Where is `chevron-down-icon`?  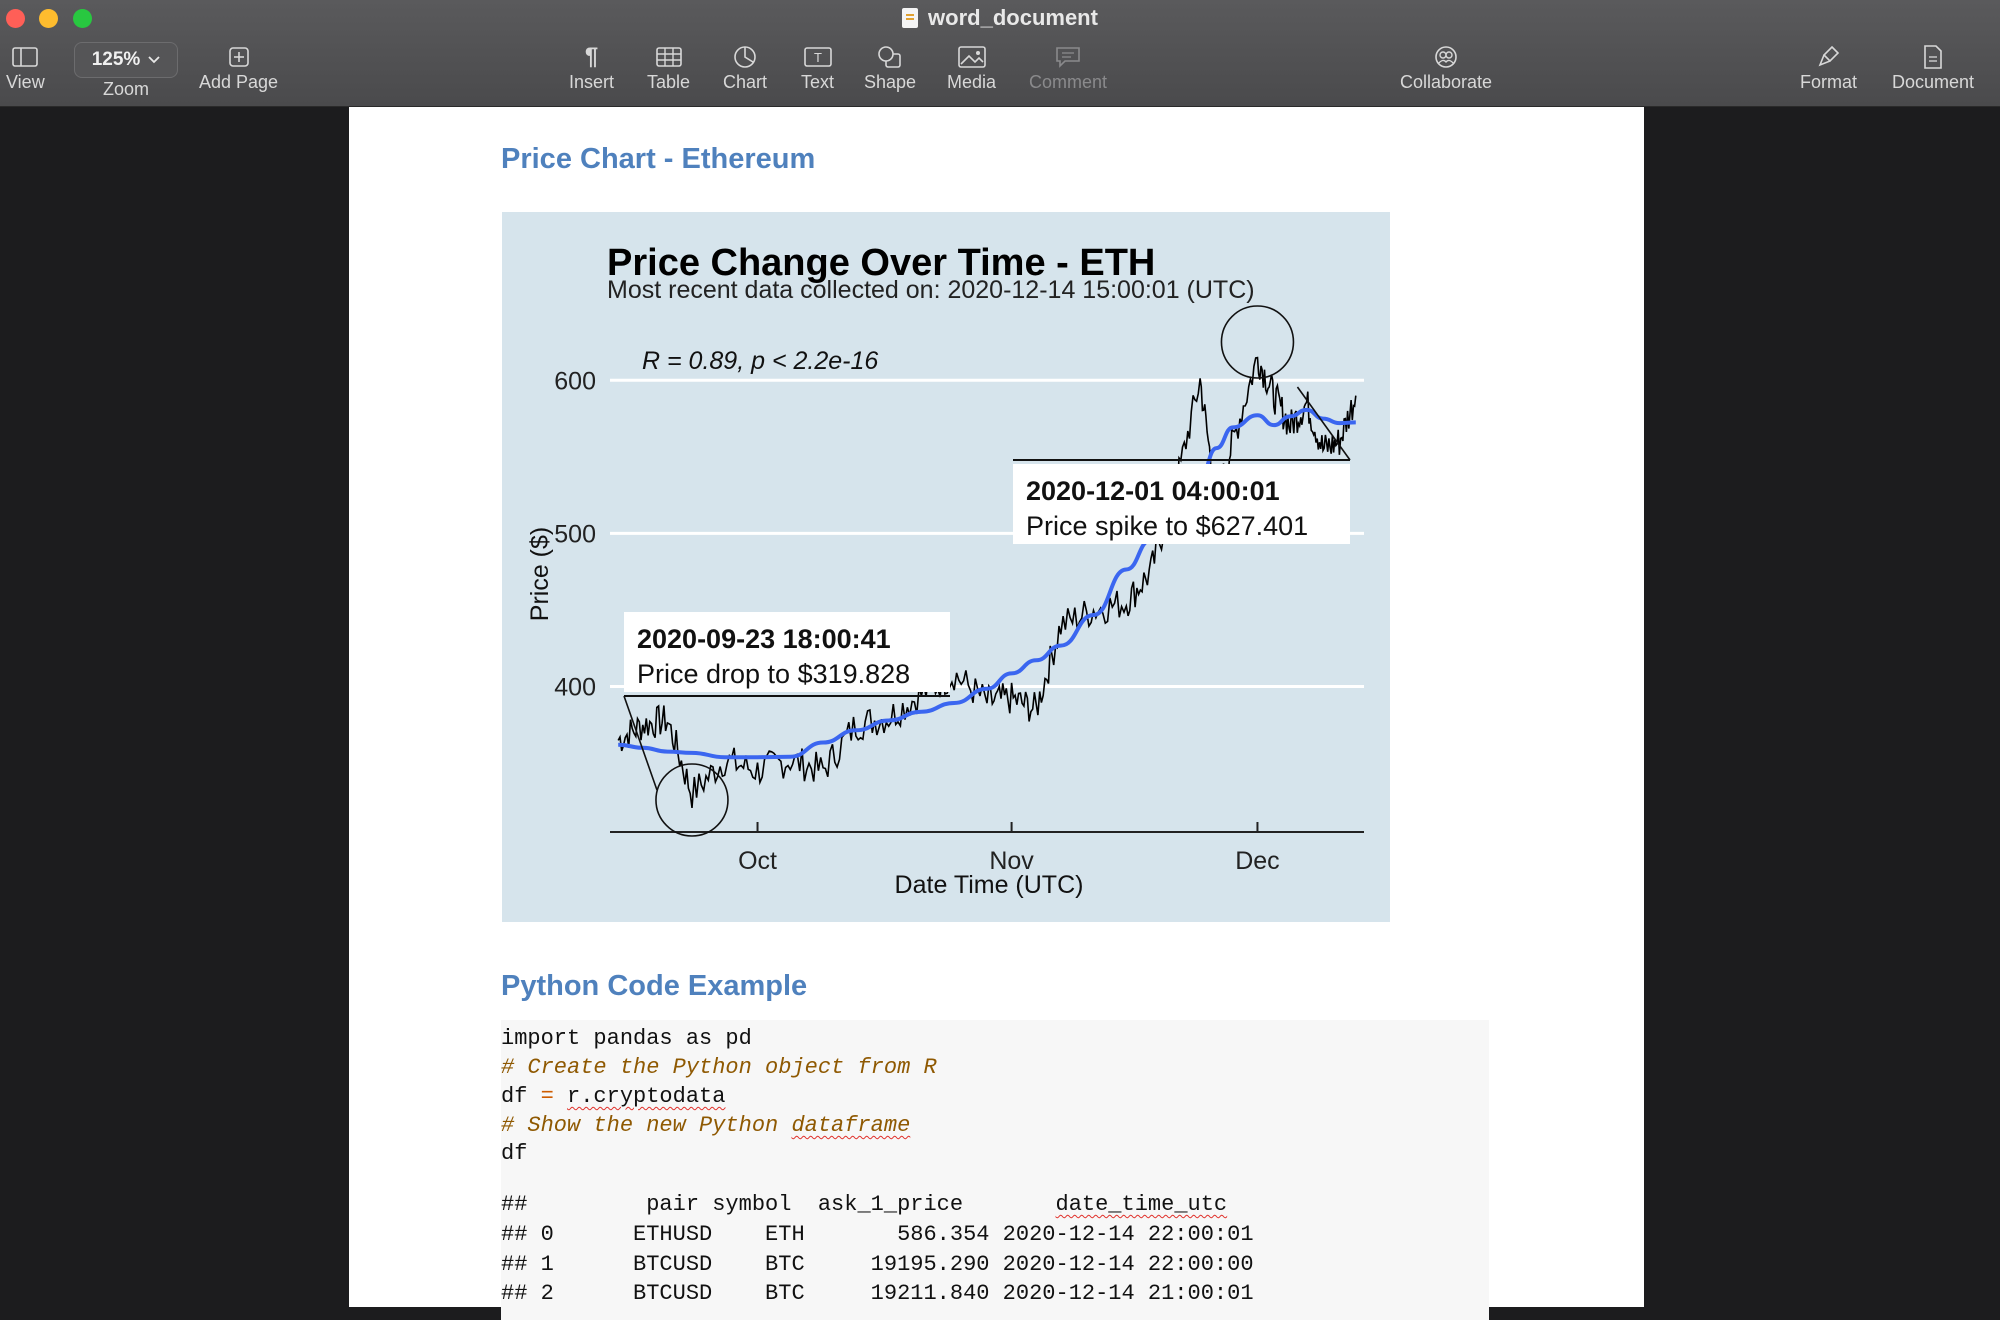 chevron-down-icon is located at coordinates (154, 60).